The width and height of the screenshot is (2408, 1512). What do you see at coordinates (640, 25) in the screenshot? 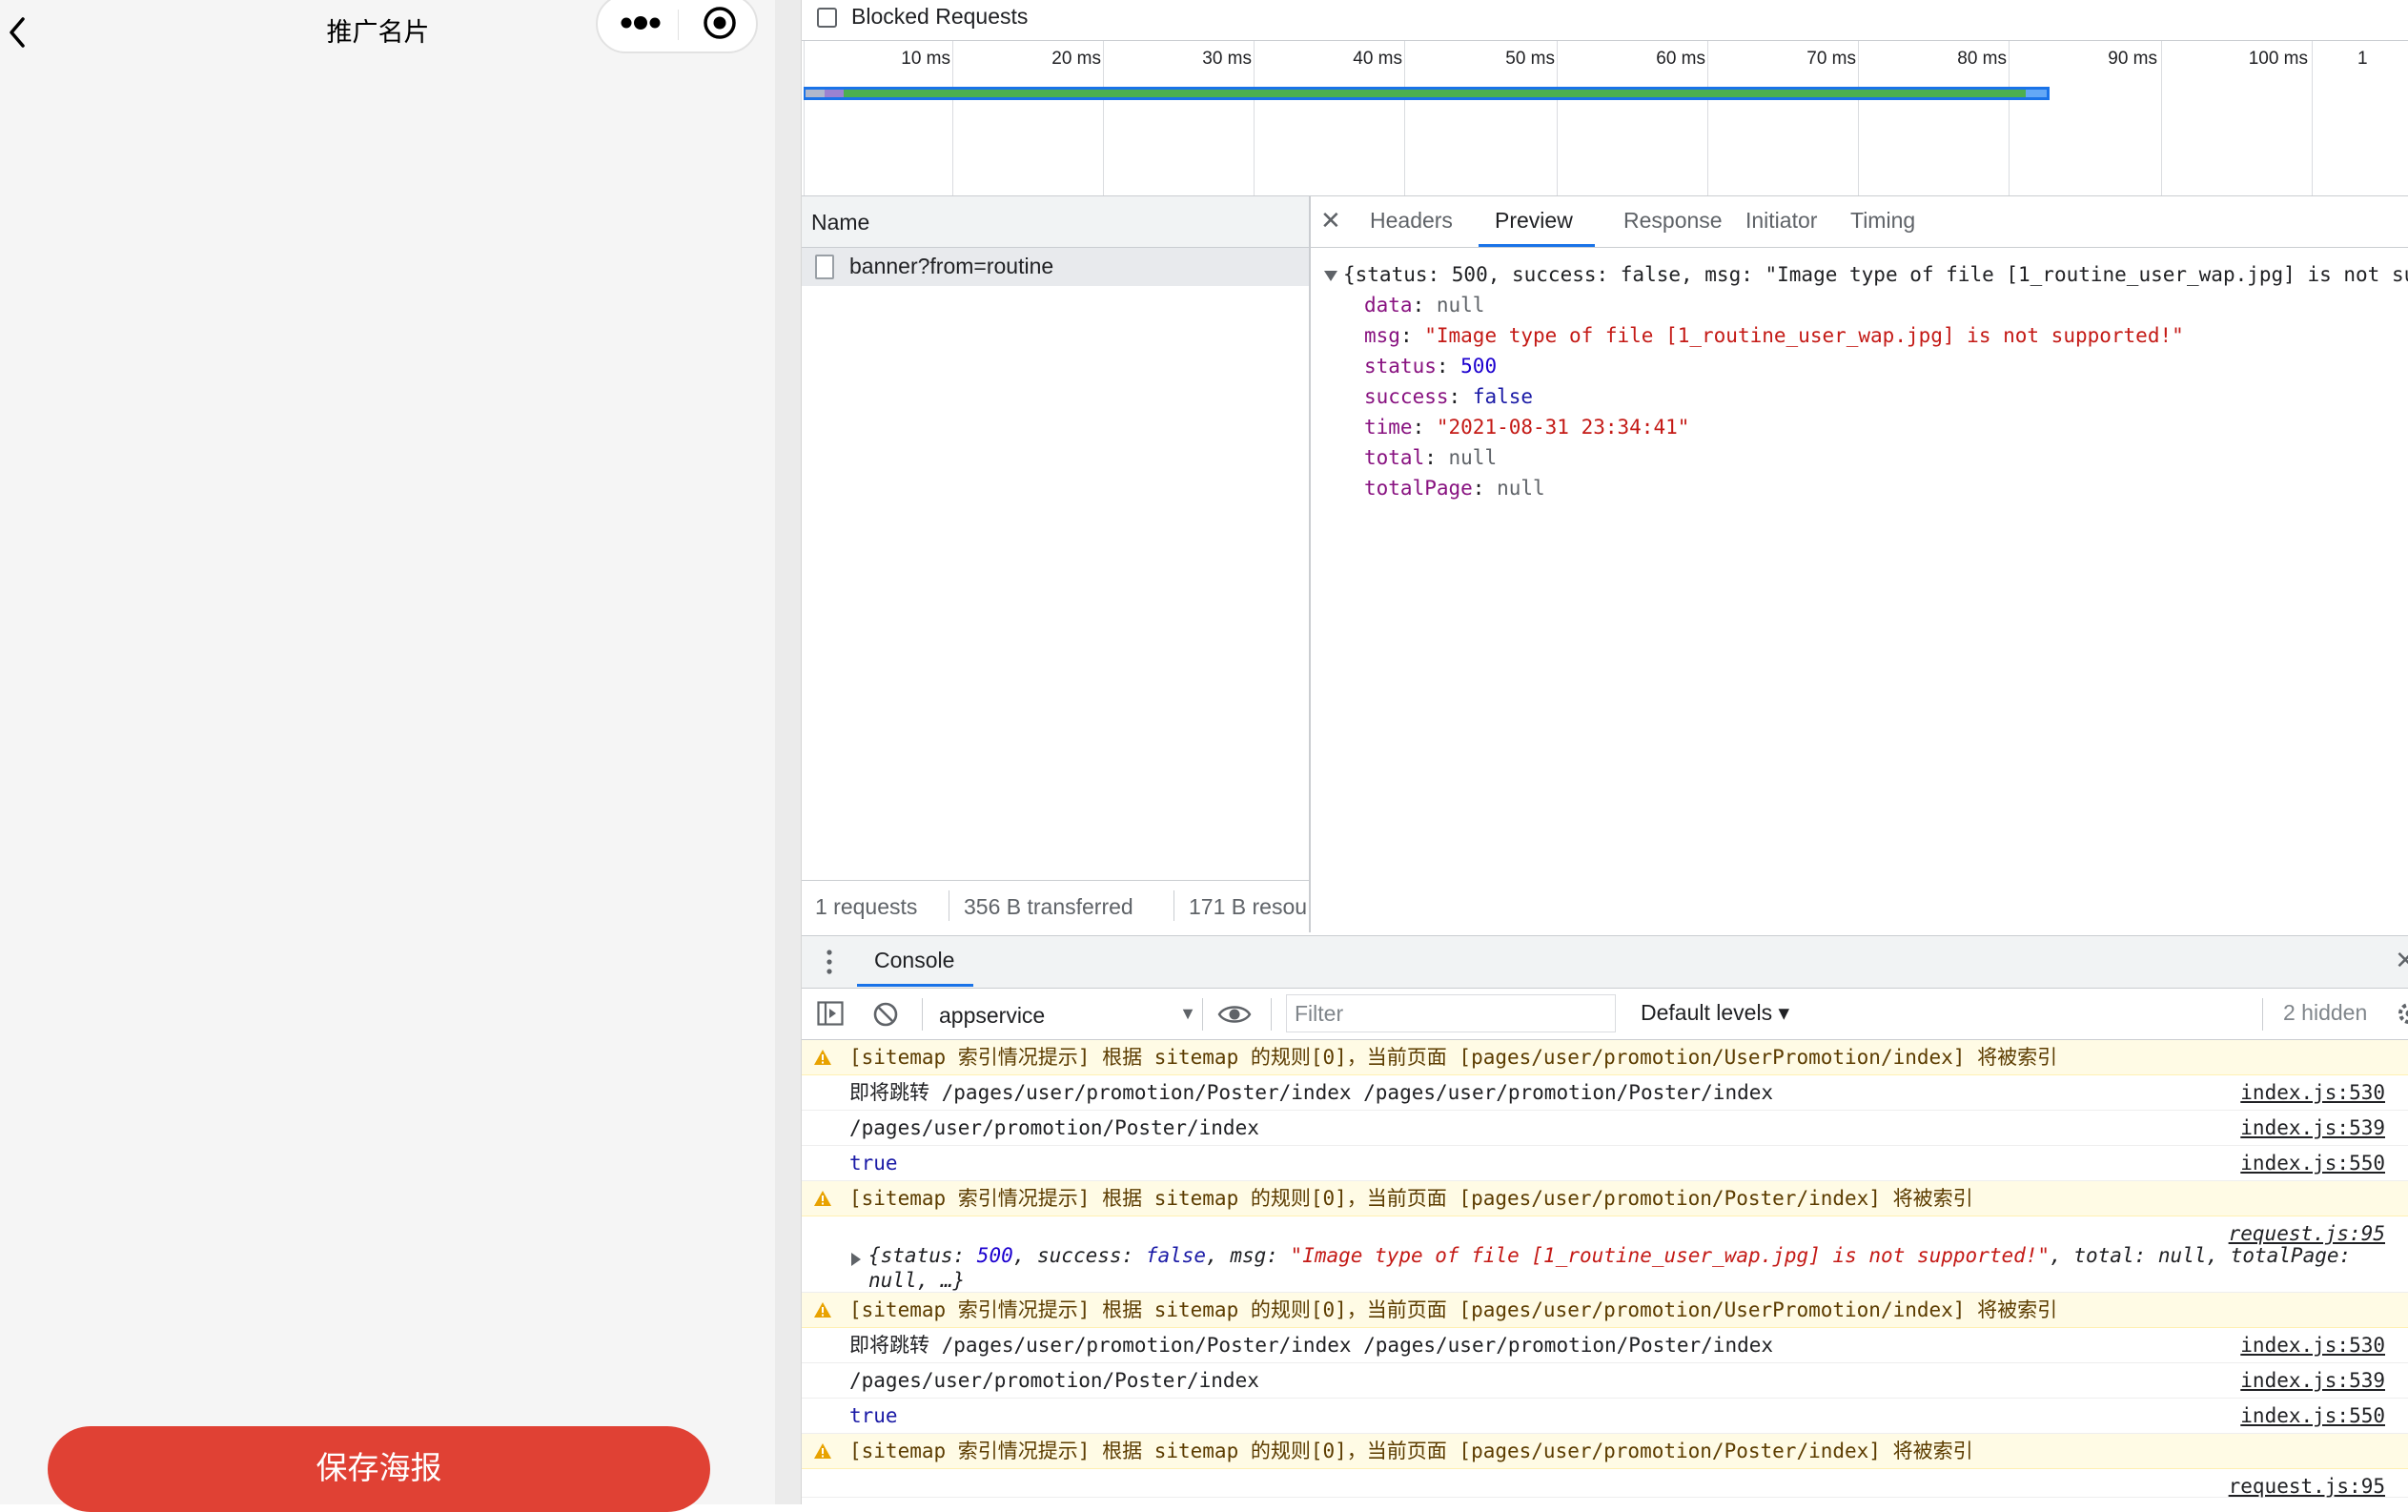
I see `more-dots-icon` at bounding box center [640, 25].